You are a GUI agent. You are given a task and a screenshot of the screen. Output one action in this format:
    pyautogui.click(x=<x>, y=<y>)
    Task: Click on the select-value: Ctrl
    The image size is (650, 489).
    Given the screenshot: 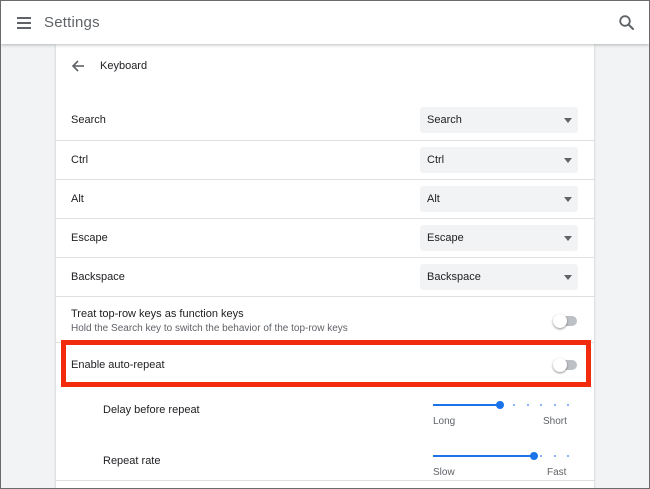 What is the action you would take?
    pyautogui.click(x=436, y=160)
    